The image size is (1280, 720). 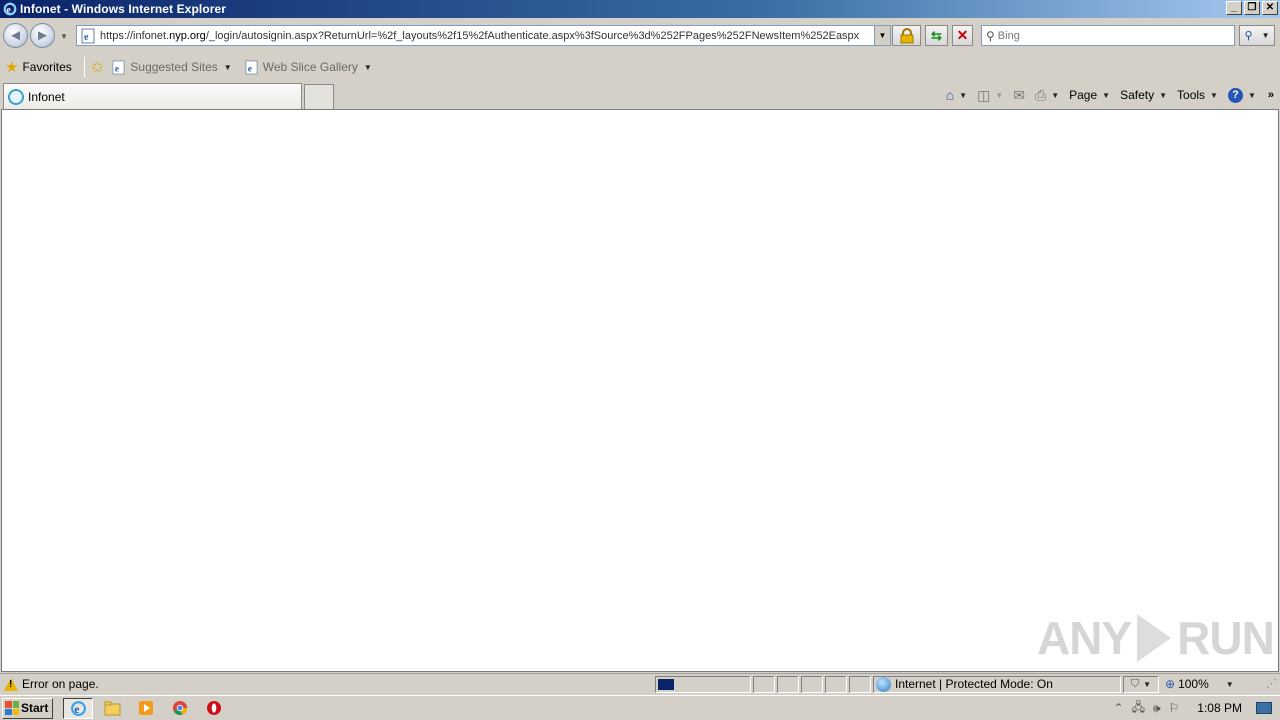 What do you see at coordinates (1138, 708) in the screenshot?
I see `network-icon: 🖧` at bounding box center [1138, 708].